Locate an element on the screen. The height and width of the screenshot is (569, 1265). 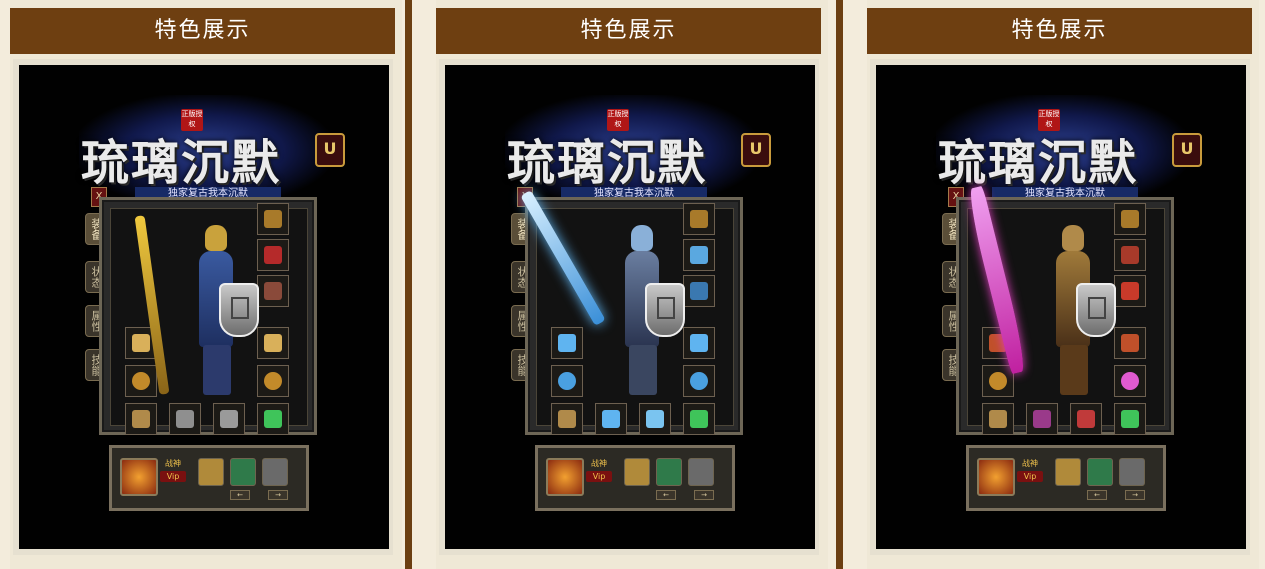
amulet-icon is located at coordinates (273, 291).